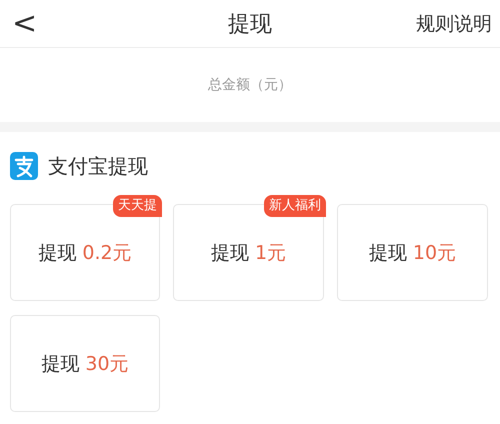 This screenshot has width=500, height=424. I want to click on page-title: 提现, so click(250, 24).